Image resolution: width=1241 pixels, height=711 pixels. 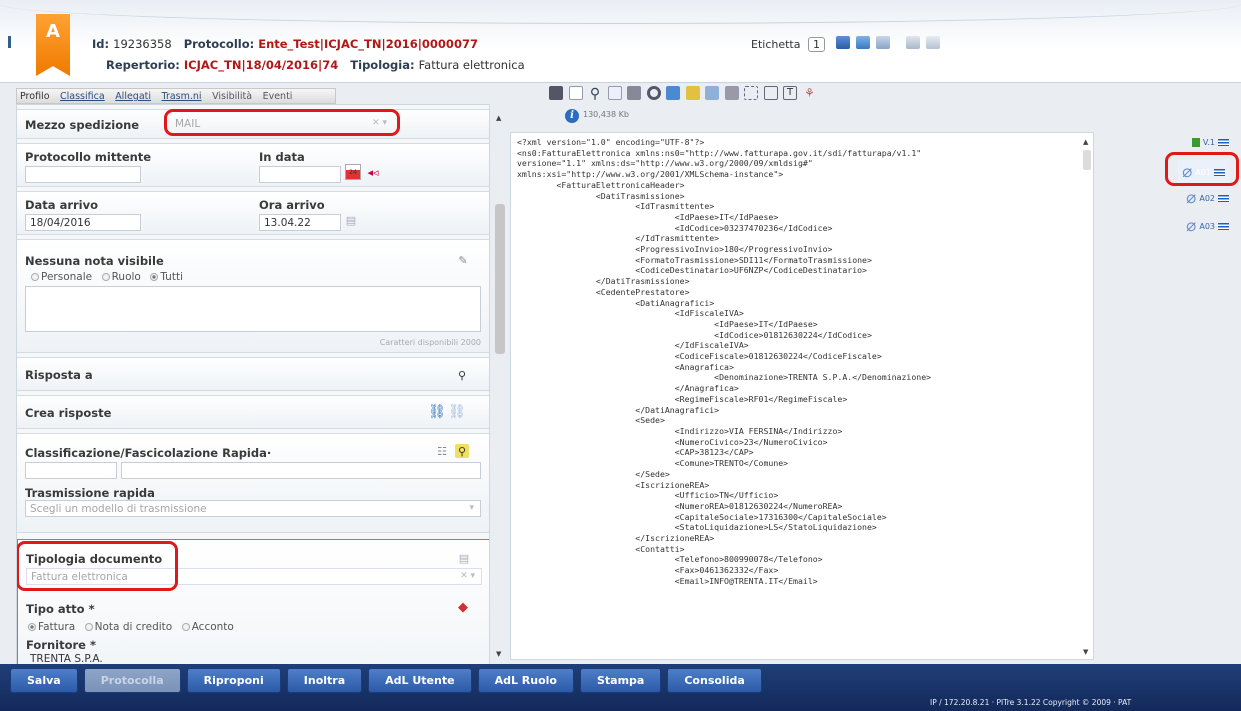 What do you see at coordinates (680, 505) in the screenshot?
I see `xml-line: <NumeroREA>01812630224</NumeroREA>` at bounding box center [680, 505].